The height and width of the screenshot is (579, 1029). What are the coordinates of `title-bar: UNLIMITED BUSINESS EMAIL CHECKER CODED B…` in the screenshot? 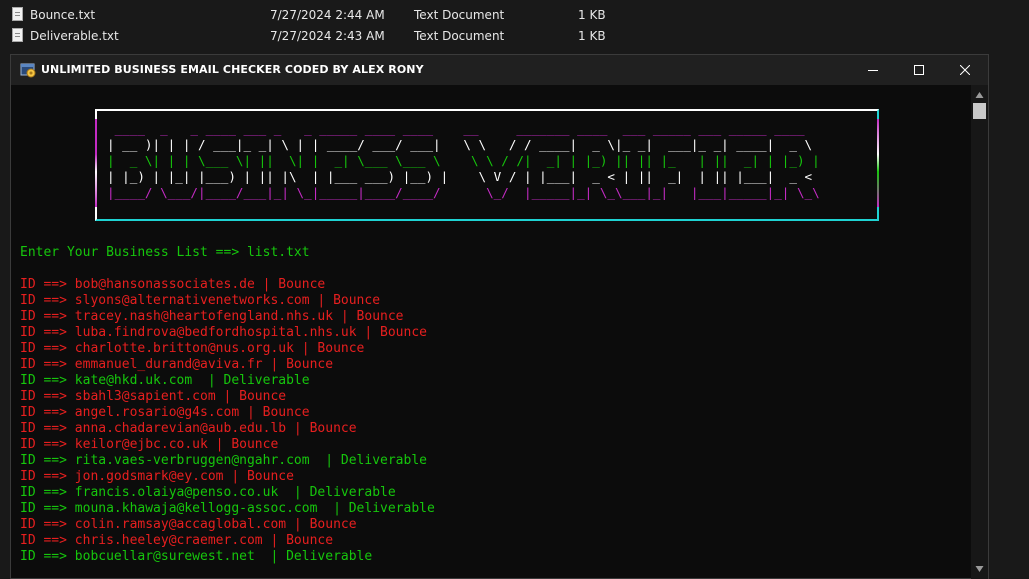 It's located at (499, 70).